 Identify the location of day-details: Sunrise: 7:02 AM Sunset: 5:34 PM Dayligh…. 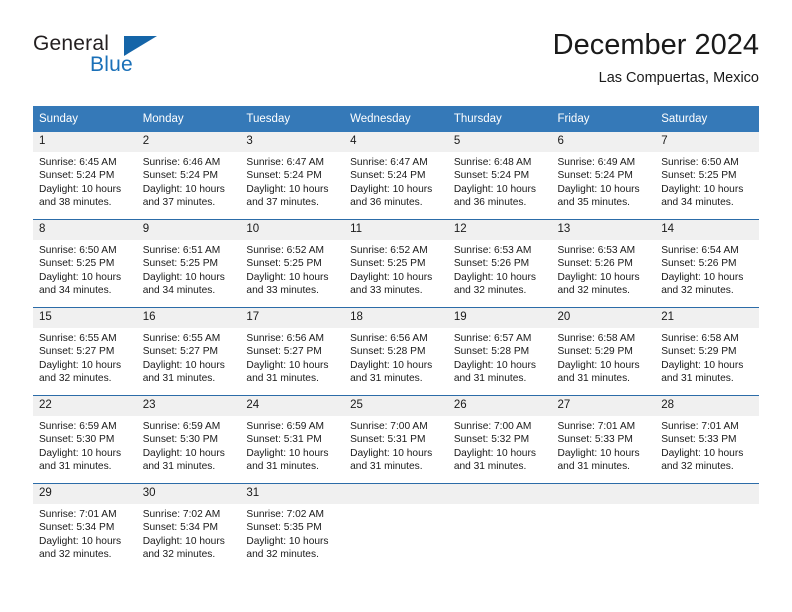
(188, 537).